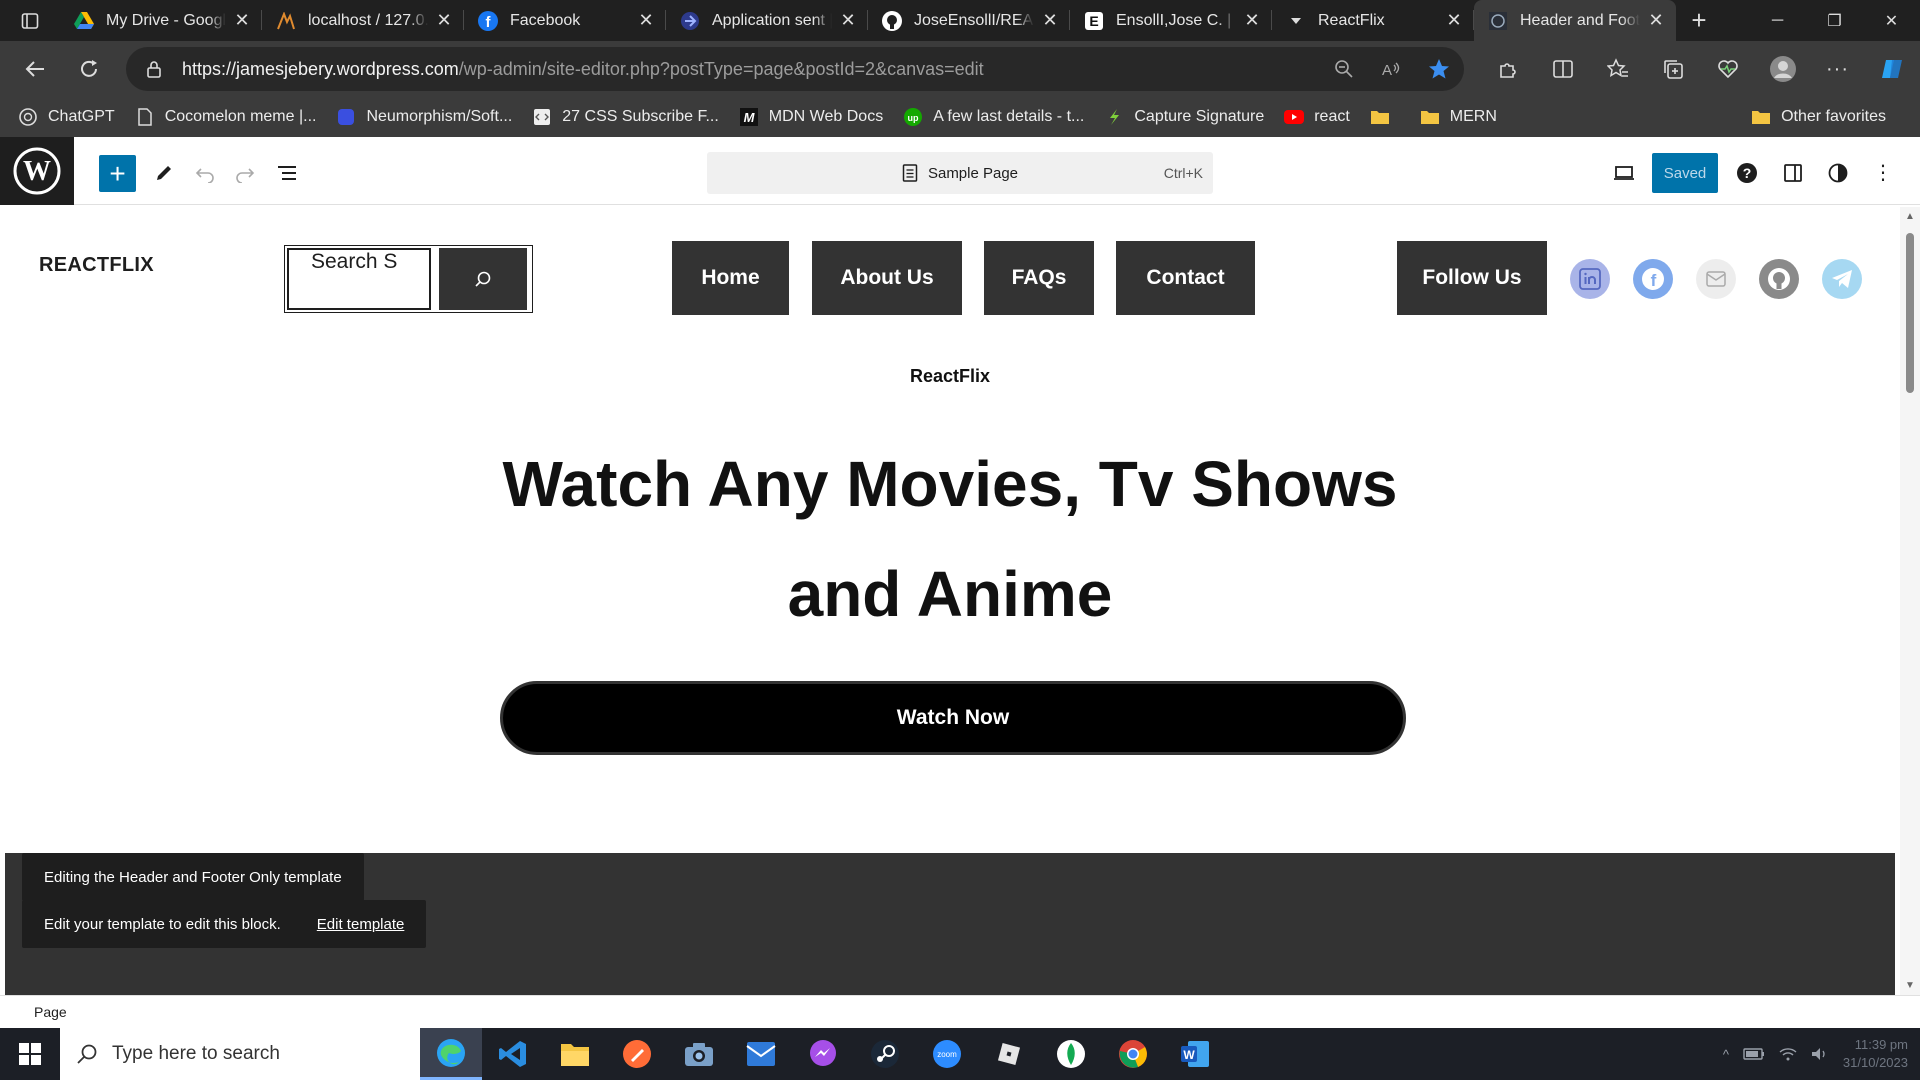 Image resolution: width=1920 pixels, height=1080 pixels. What do you see at coordinates (1892, 69) in the screenshot?
I see `copilot-button` at bounding box center [1892, 69].